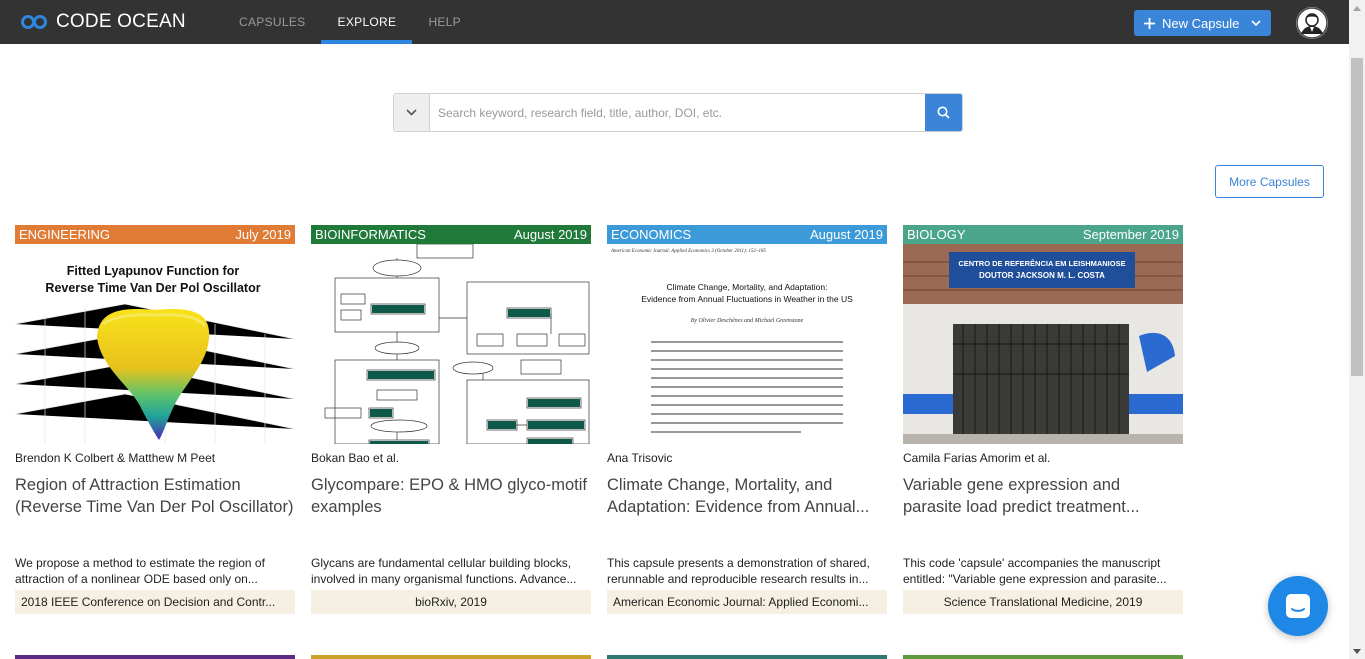 This screenshot has height=659, width=1365. What do you see at coordinates (1269, 181) in the screenshot?
I see `more-capsules-button: More Capsules` at bounding box center [1269, 181].